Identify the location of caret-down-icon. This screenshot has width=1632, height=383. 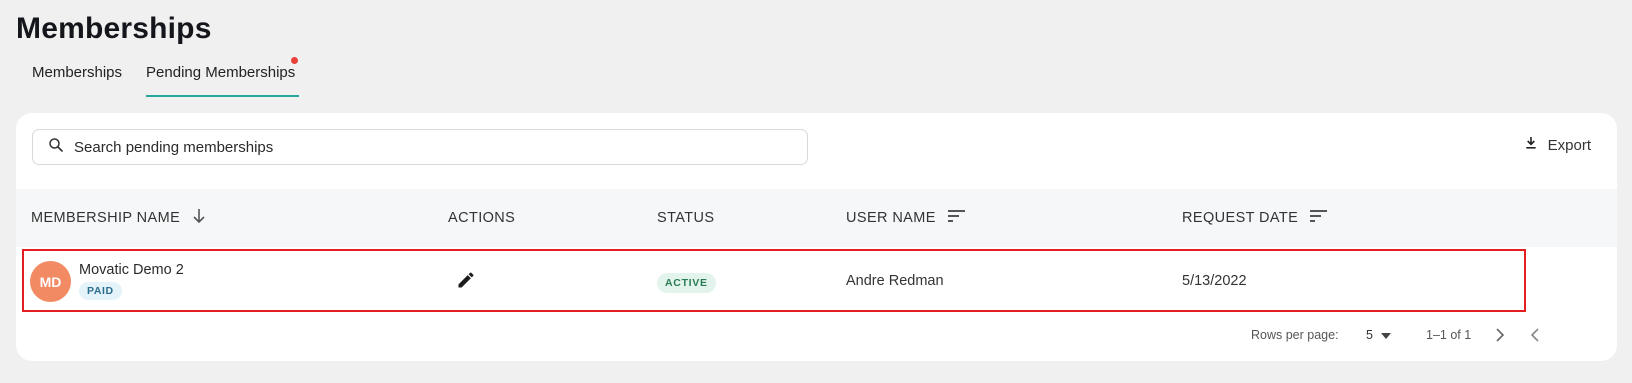
(1382, 335).